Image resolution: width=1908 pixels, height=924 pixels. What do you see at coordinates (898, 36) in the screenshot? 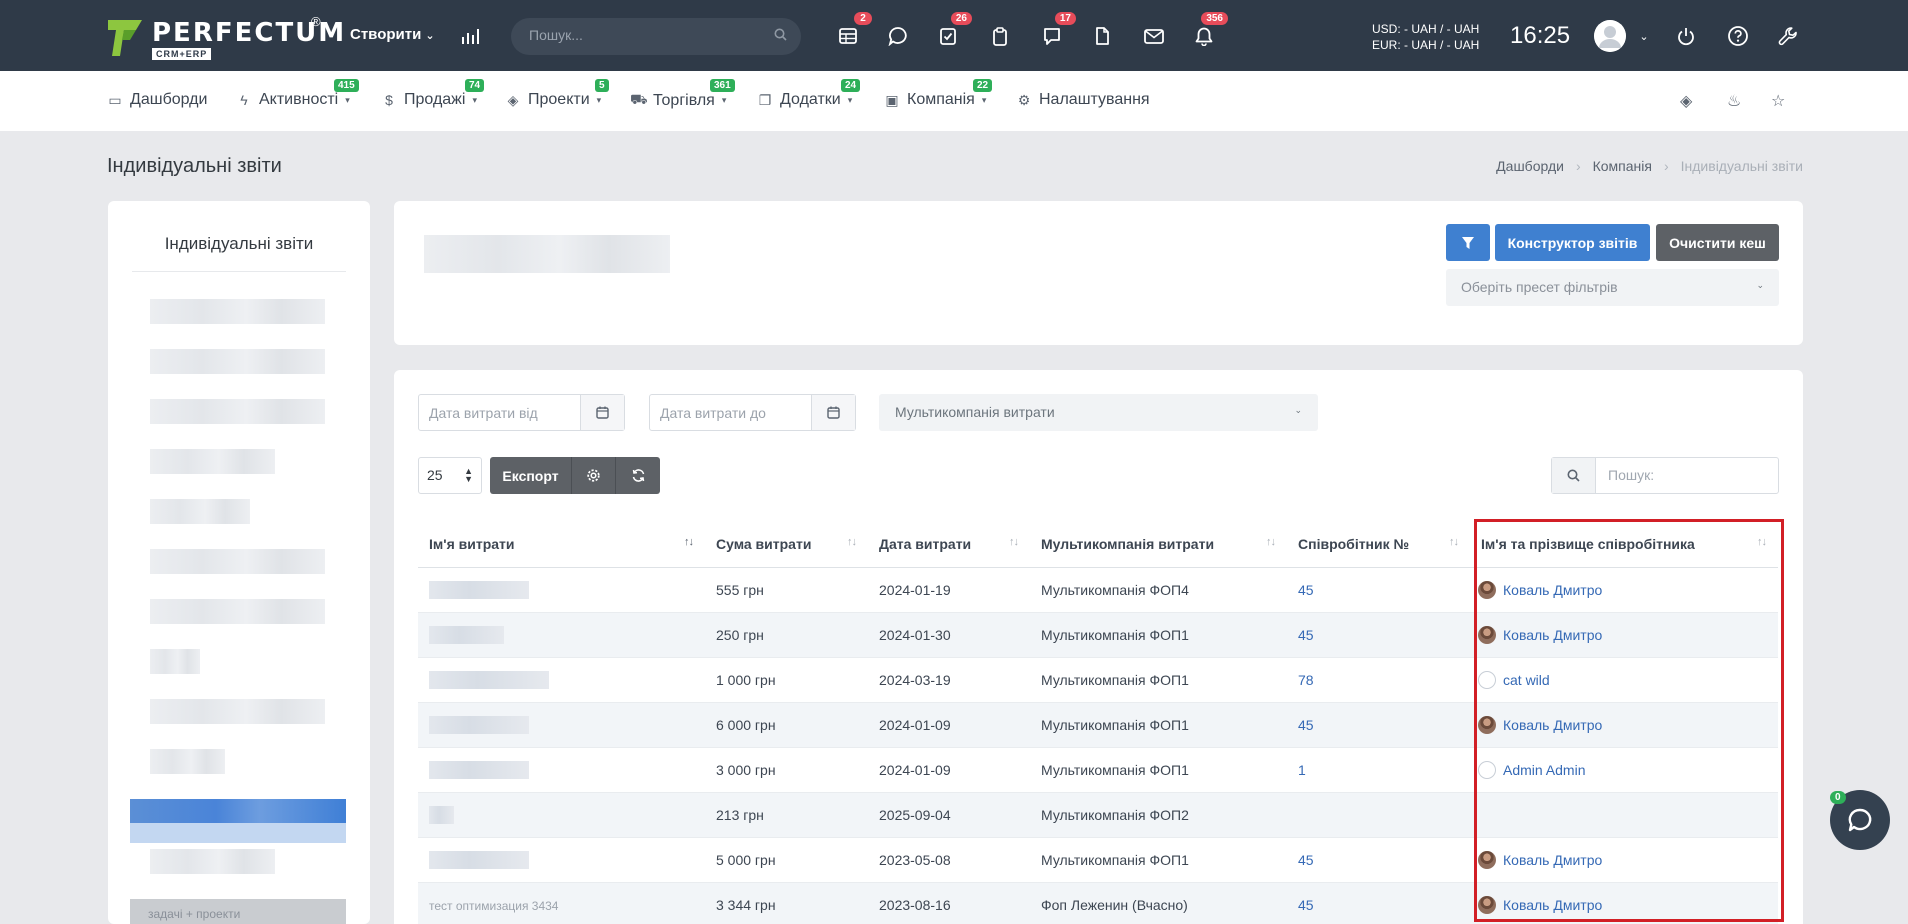
I see `chat-icon` at bounding box center [898, 36].